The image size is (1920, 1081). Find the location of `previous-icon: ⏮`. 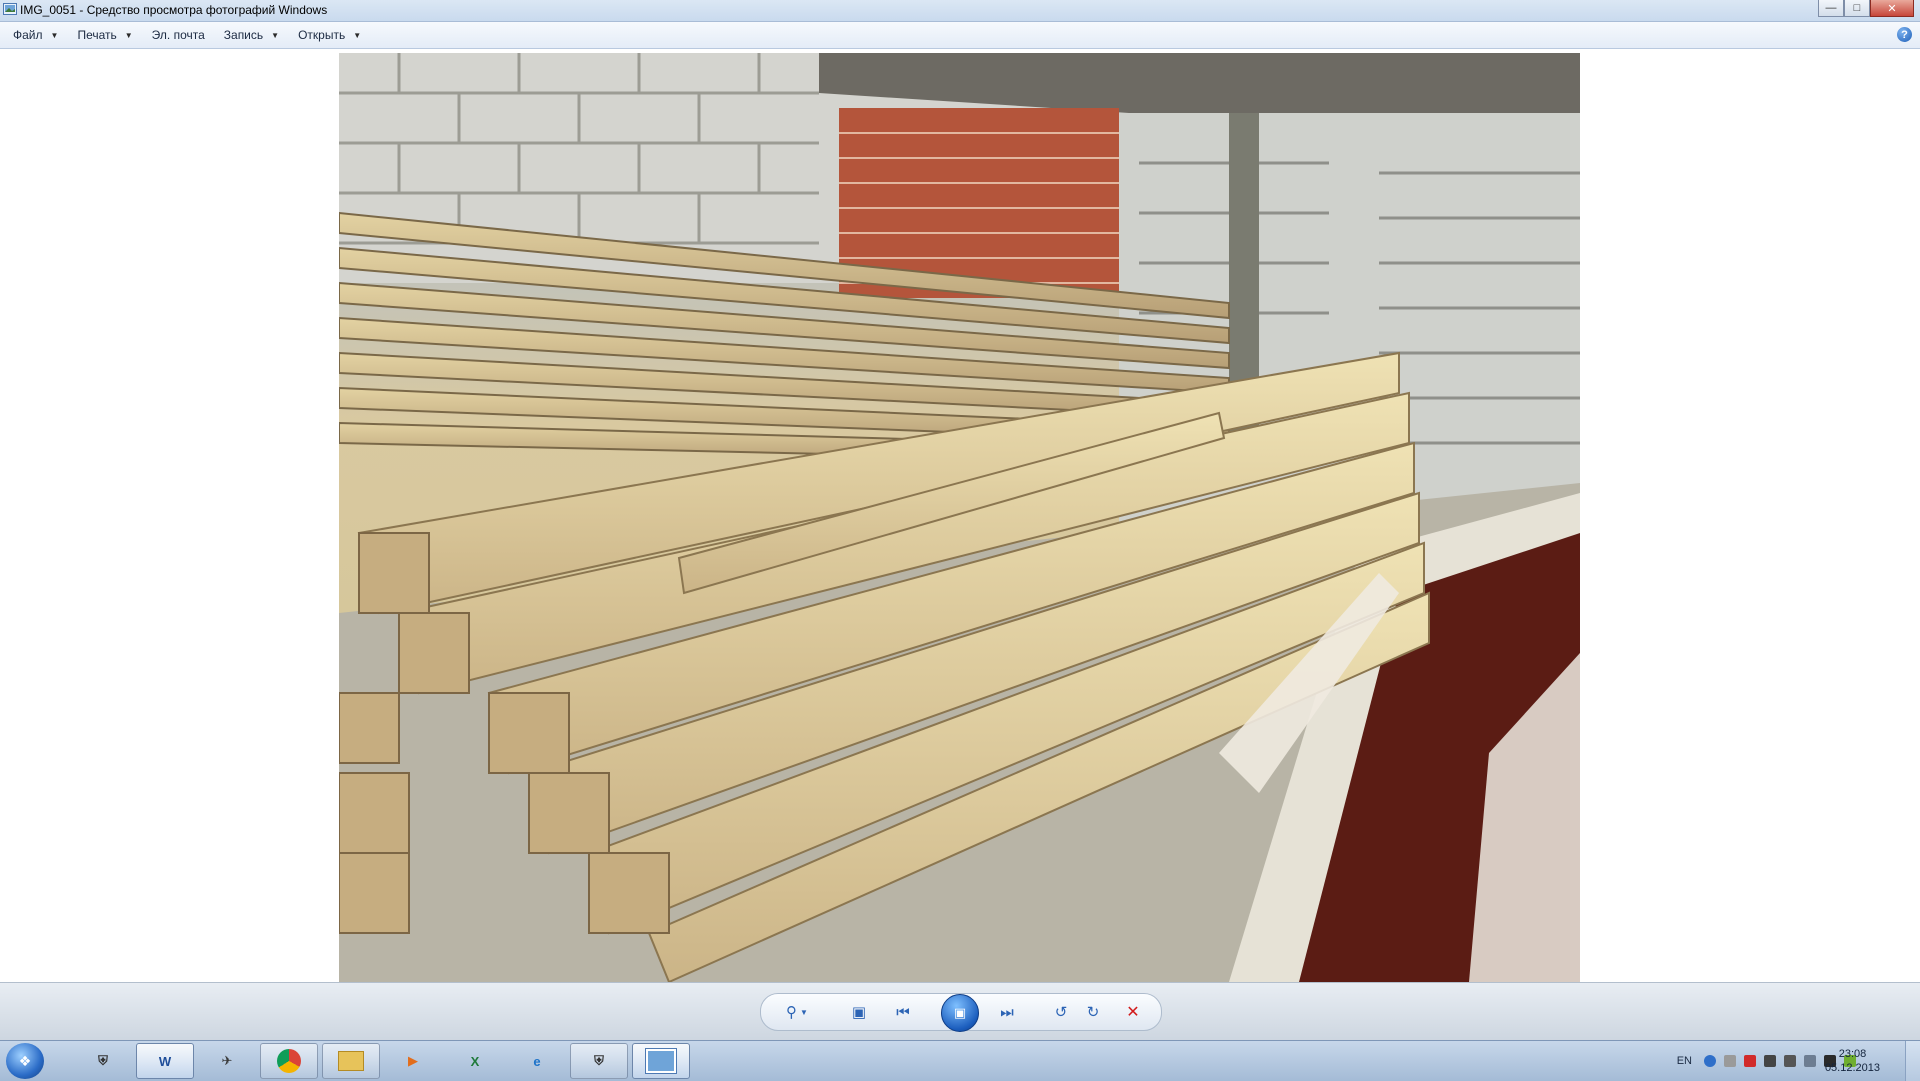

previous-icon: ⏮ is located at coordinates (903, 1012).